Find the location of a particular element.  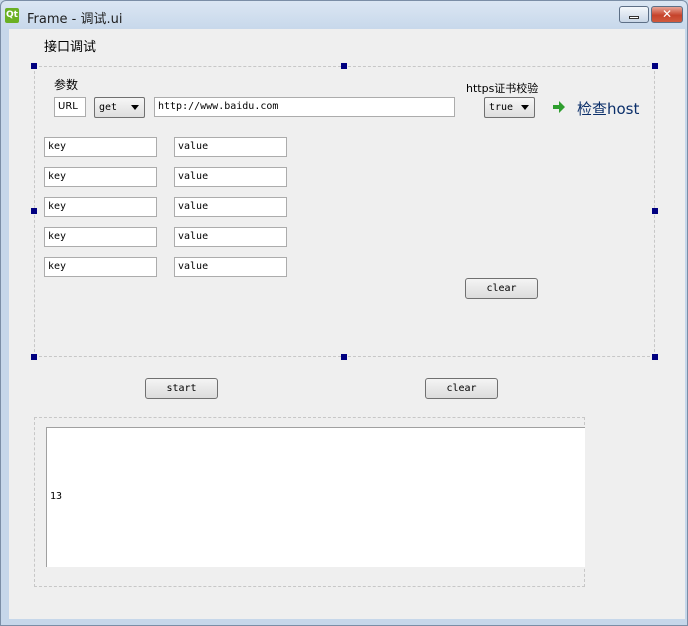

https-verify-select: true is located at coordinates (509, 107).